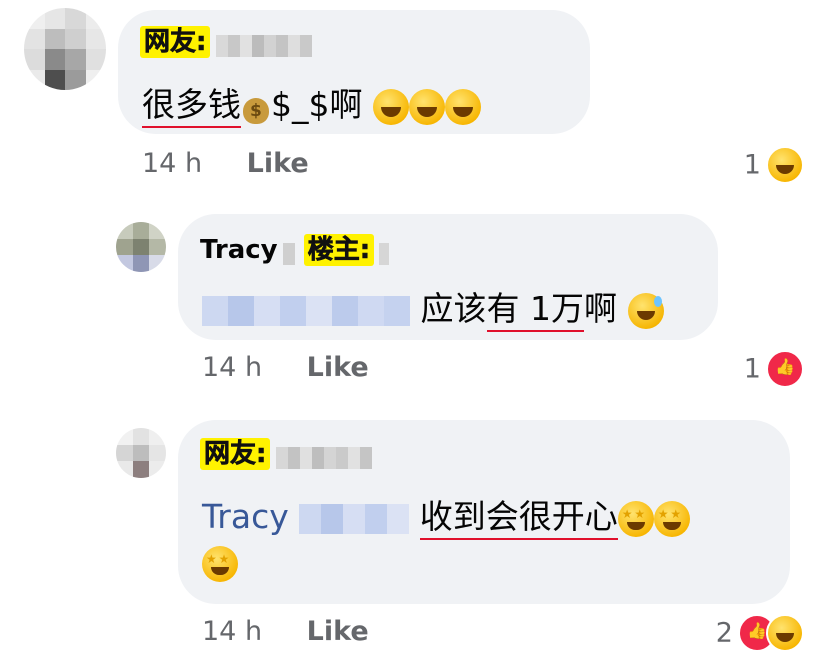  I want to click on comment-bubble: Tracy 楼主: 应该有 1万啊, so click(448, 277).